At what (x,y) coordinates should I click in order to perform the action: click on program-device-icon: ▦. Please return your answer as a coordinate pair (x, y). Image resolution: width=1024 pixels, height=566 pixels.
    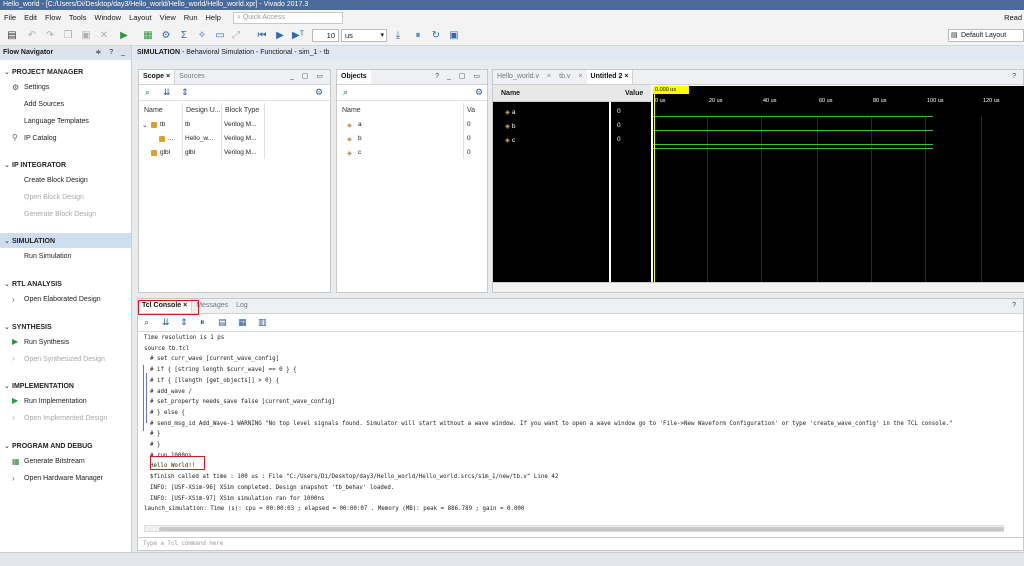
    Looking at the image, I should click on (148, 36).